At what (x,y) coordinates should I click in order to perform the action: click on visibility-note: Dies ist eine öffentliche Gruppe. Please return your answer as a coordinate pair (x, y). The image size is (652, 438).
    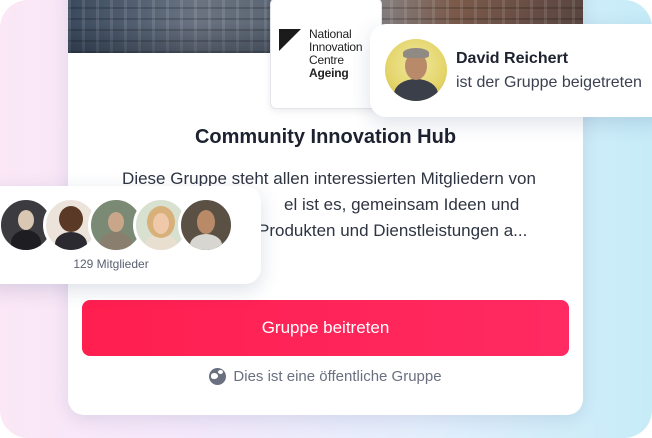
    Looking at the image, I should click on (325, 376).